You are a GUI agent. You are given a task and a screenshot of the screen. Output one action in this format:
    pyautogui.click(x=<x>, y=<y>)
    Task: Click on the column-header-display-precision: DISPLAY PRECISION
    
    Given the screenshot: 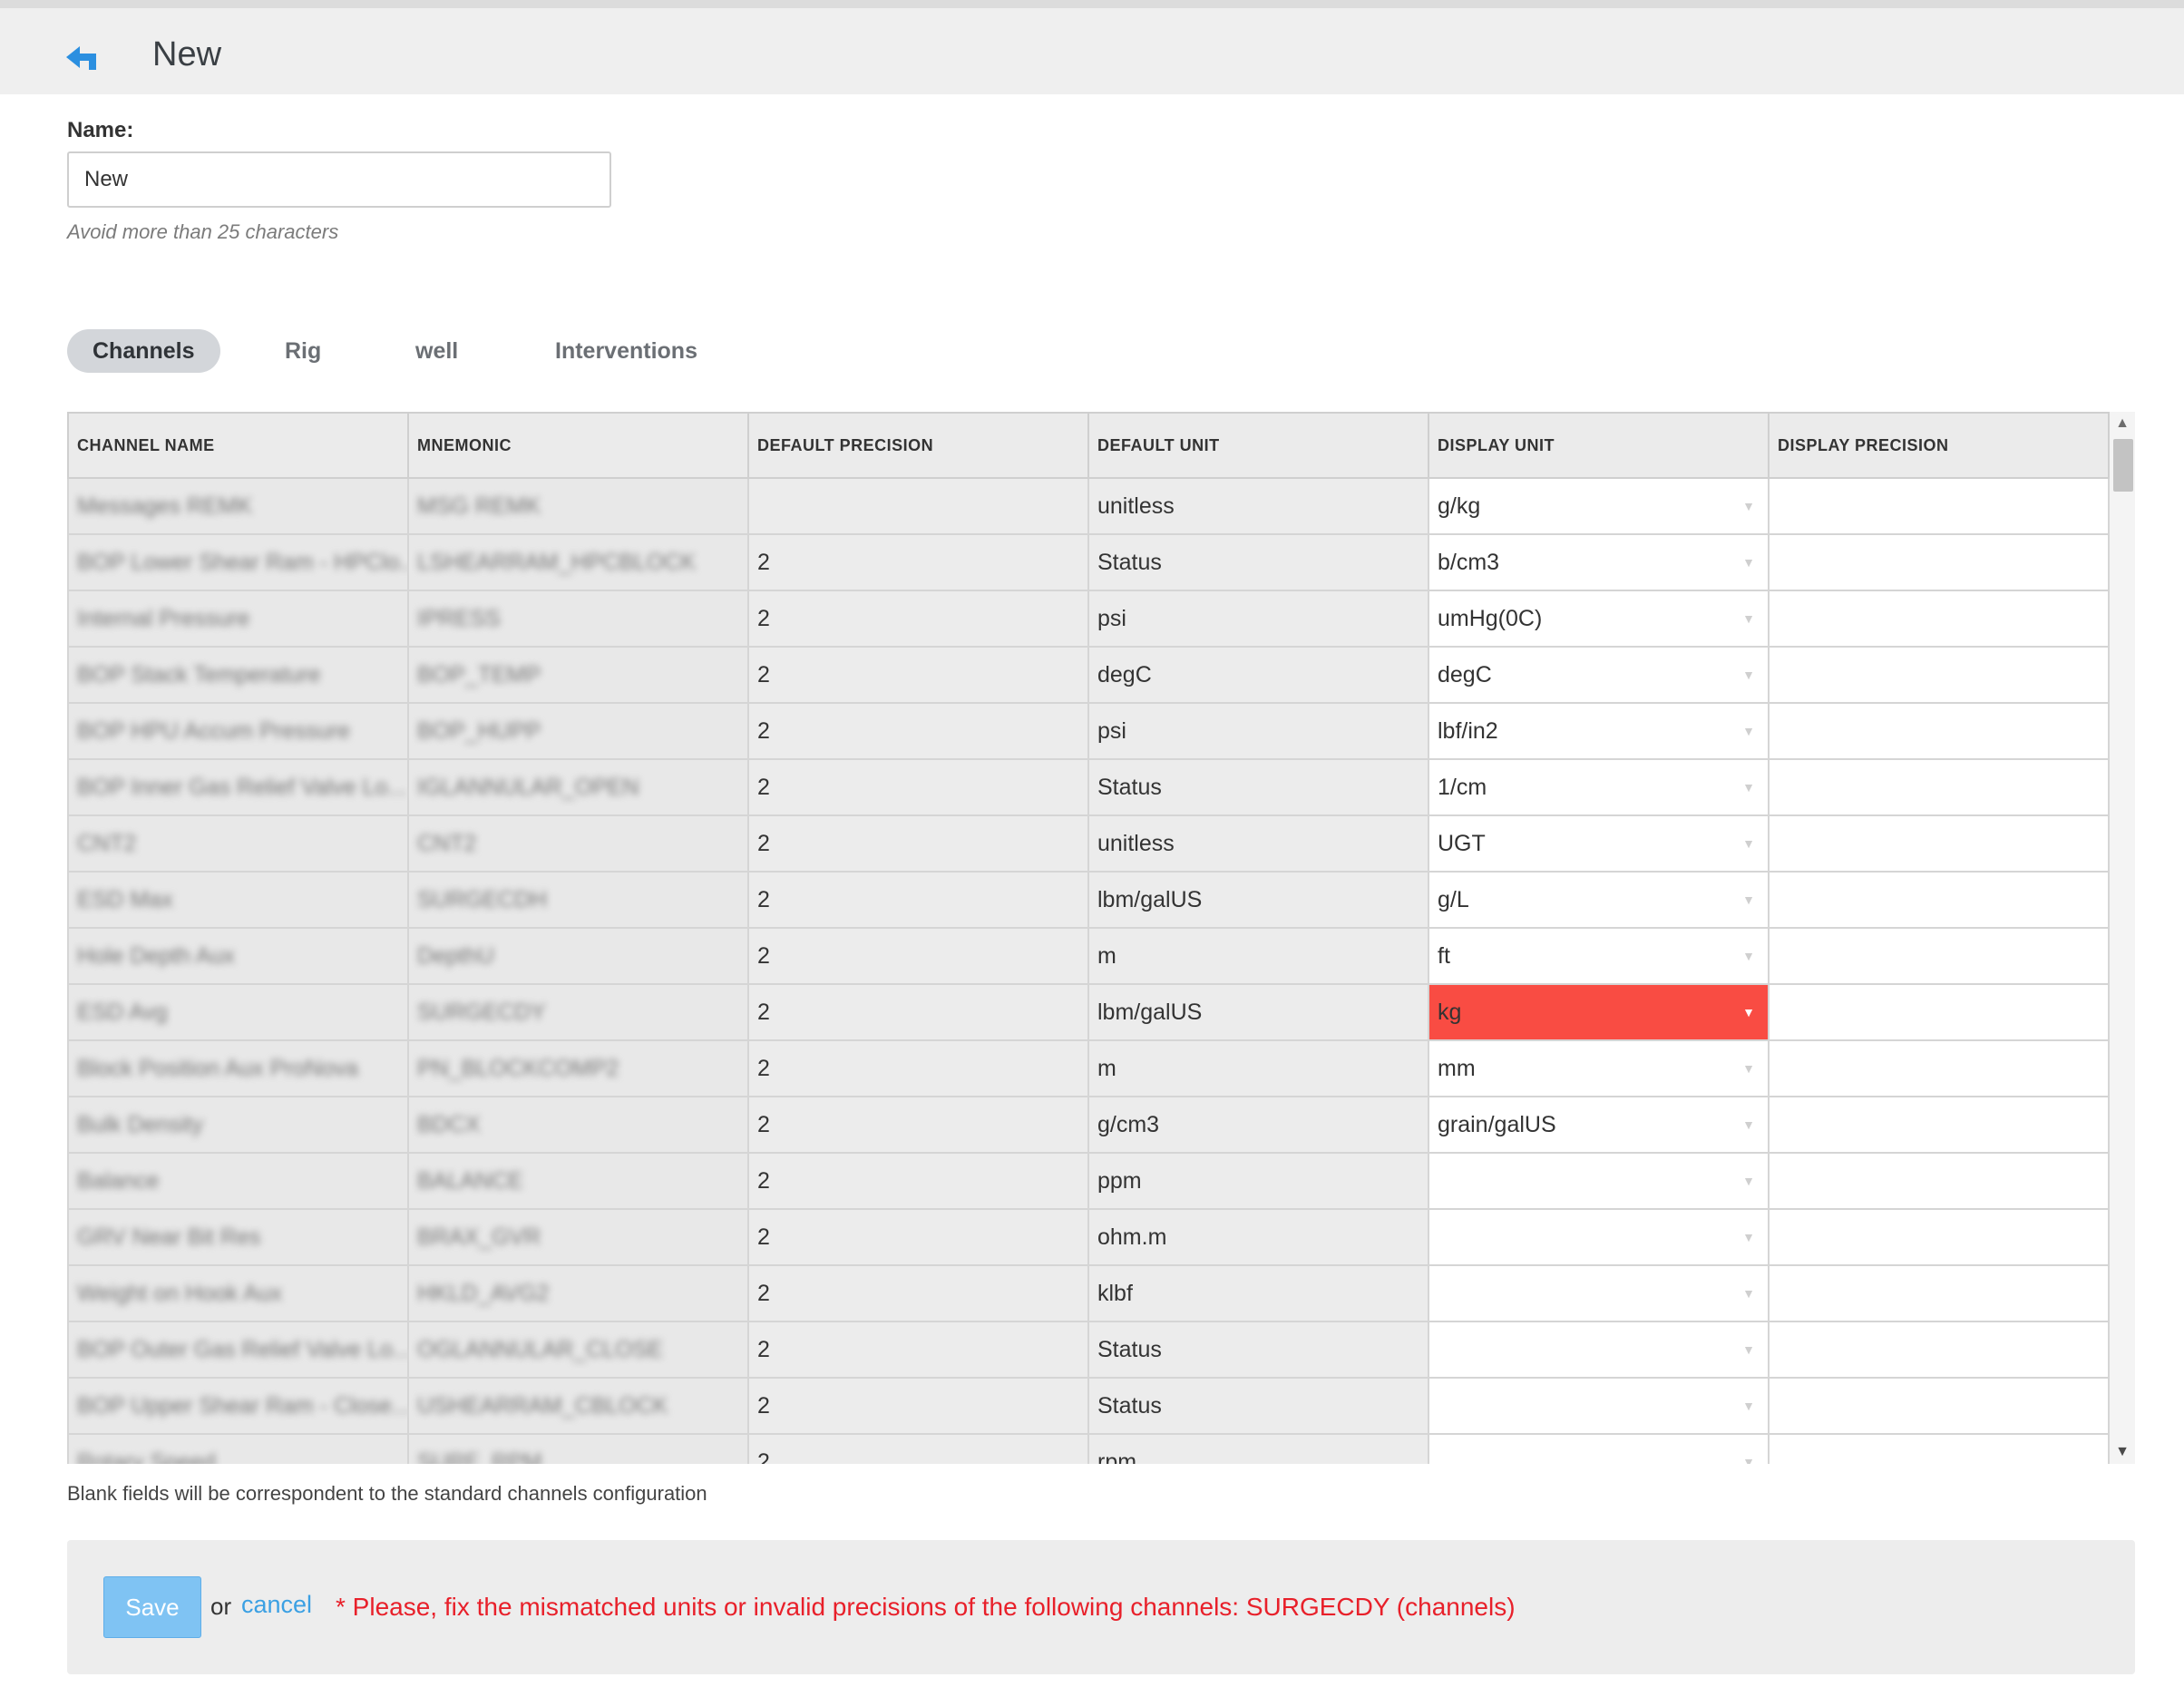 What is the action you would take?
    pyautogui.click(x=1939, y=446)
    